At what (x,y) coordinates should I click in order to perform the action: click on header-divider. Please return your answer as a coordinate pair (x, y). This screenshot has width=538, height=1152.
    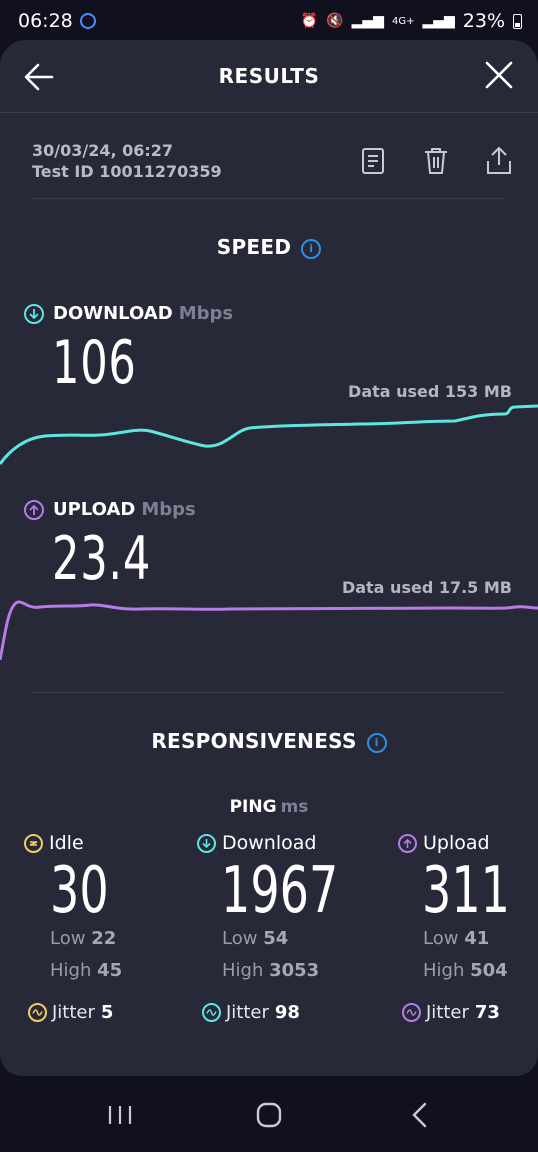
    Looking at the image, I should click on (269, 112).